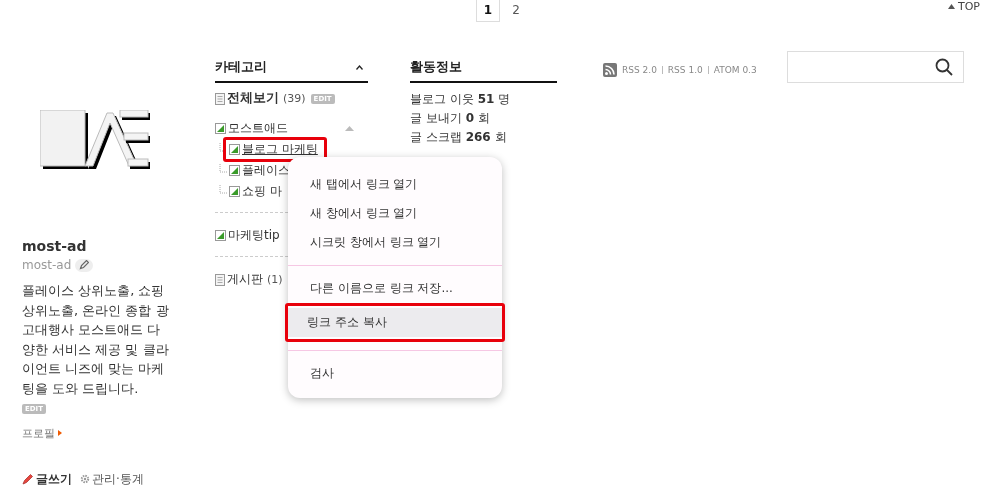  I want to click on category-link: 플레이스, so click(266, 170).